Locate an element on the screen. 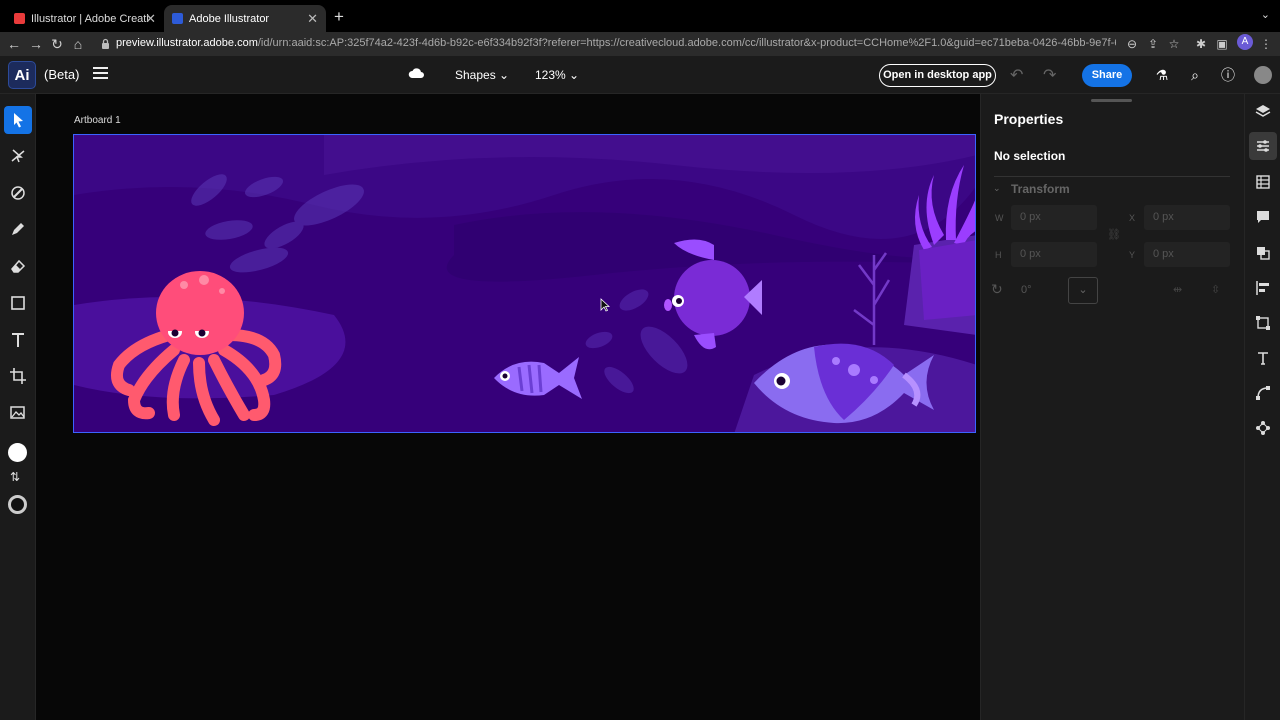  height-label: H is located at coordinates (998, 255).